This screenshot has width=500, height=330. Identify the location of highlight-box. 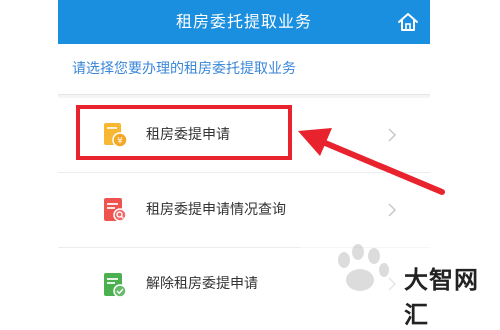
(184, 132).